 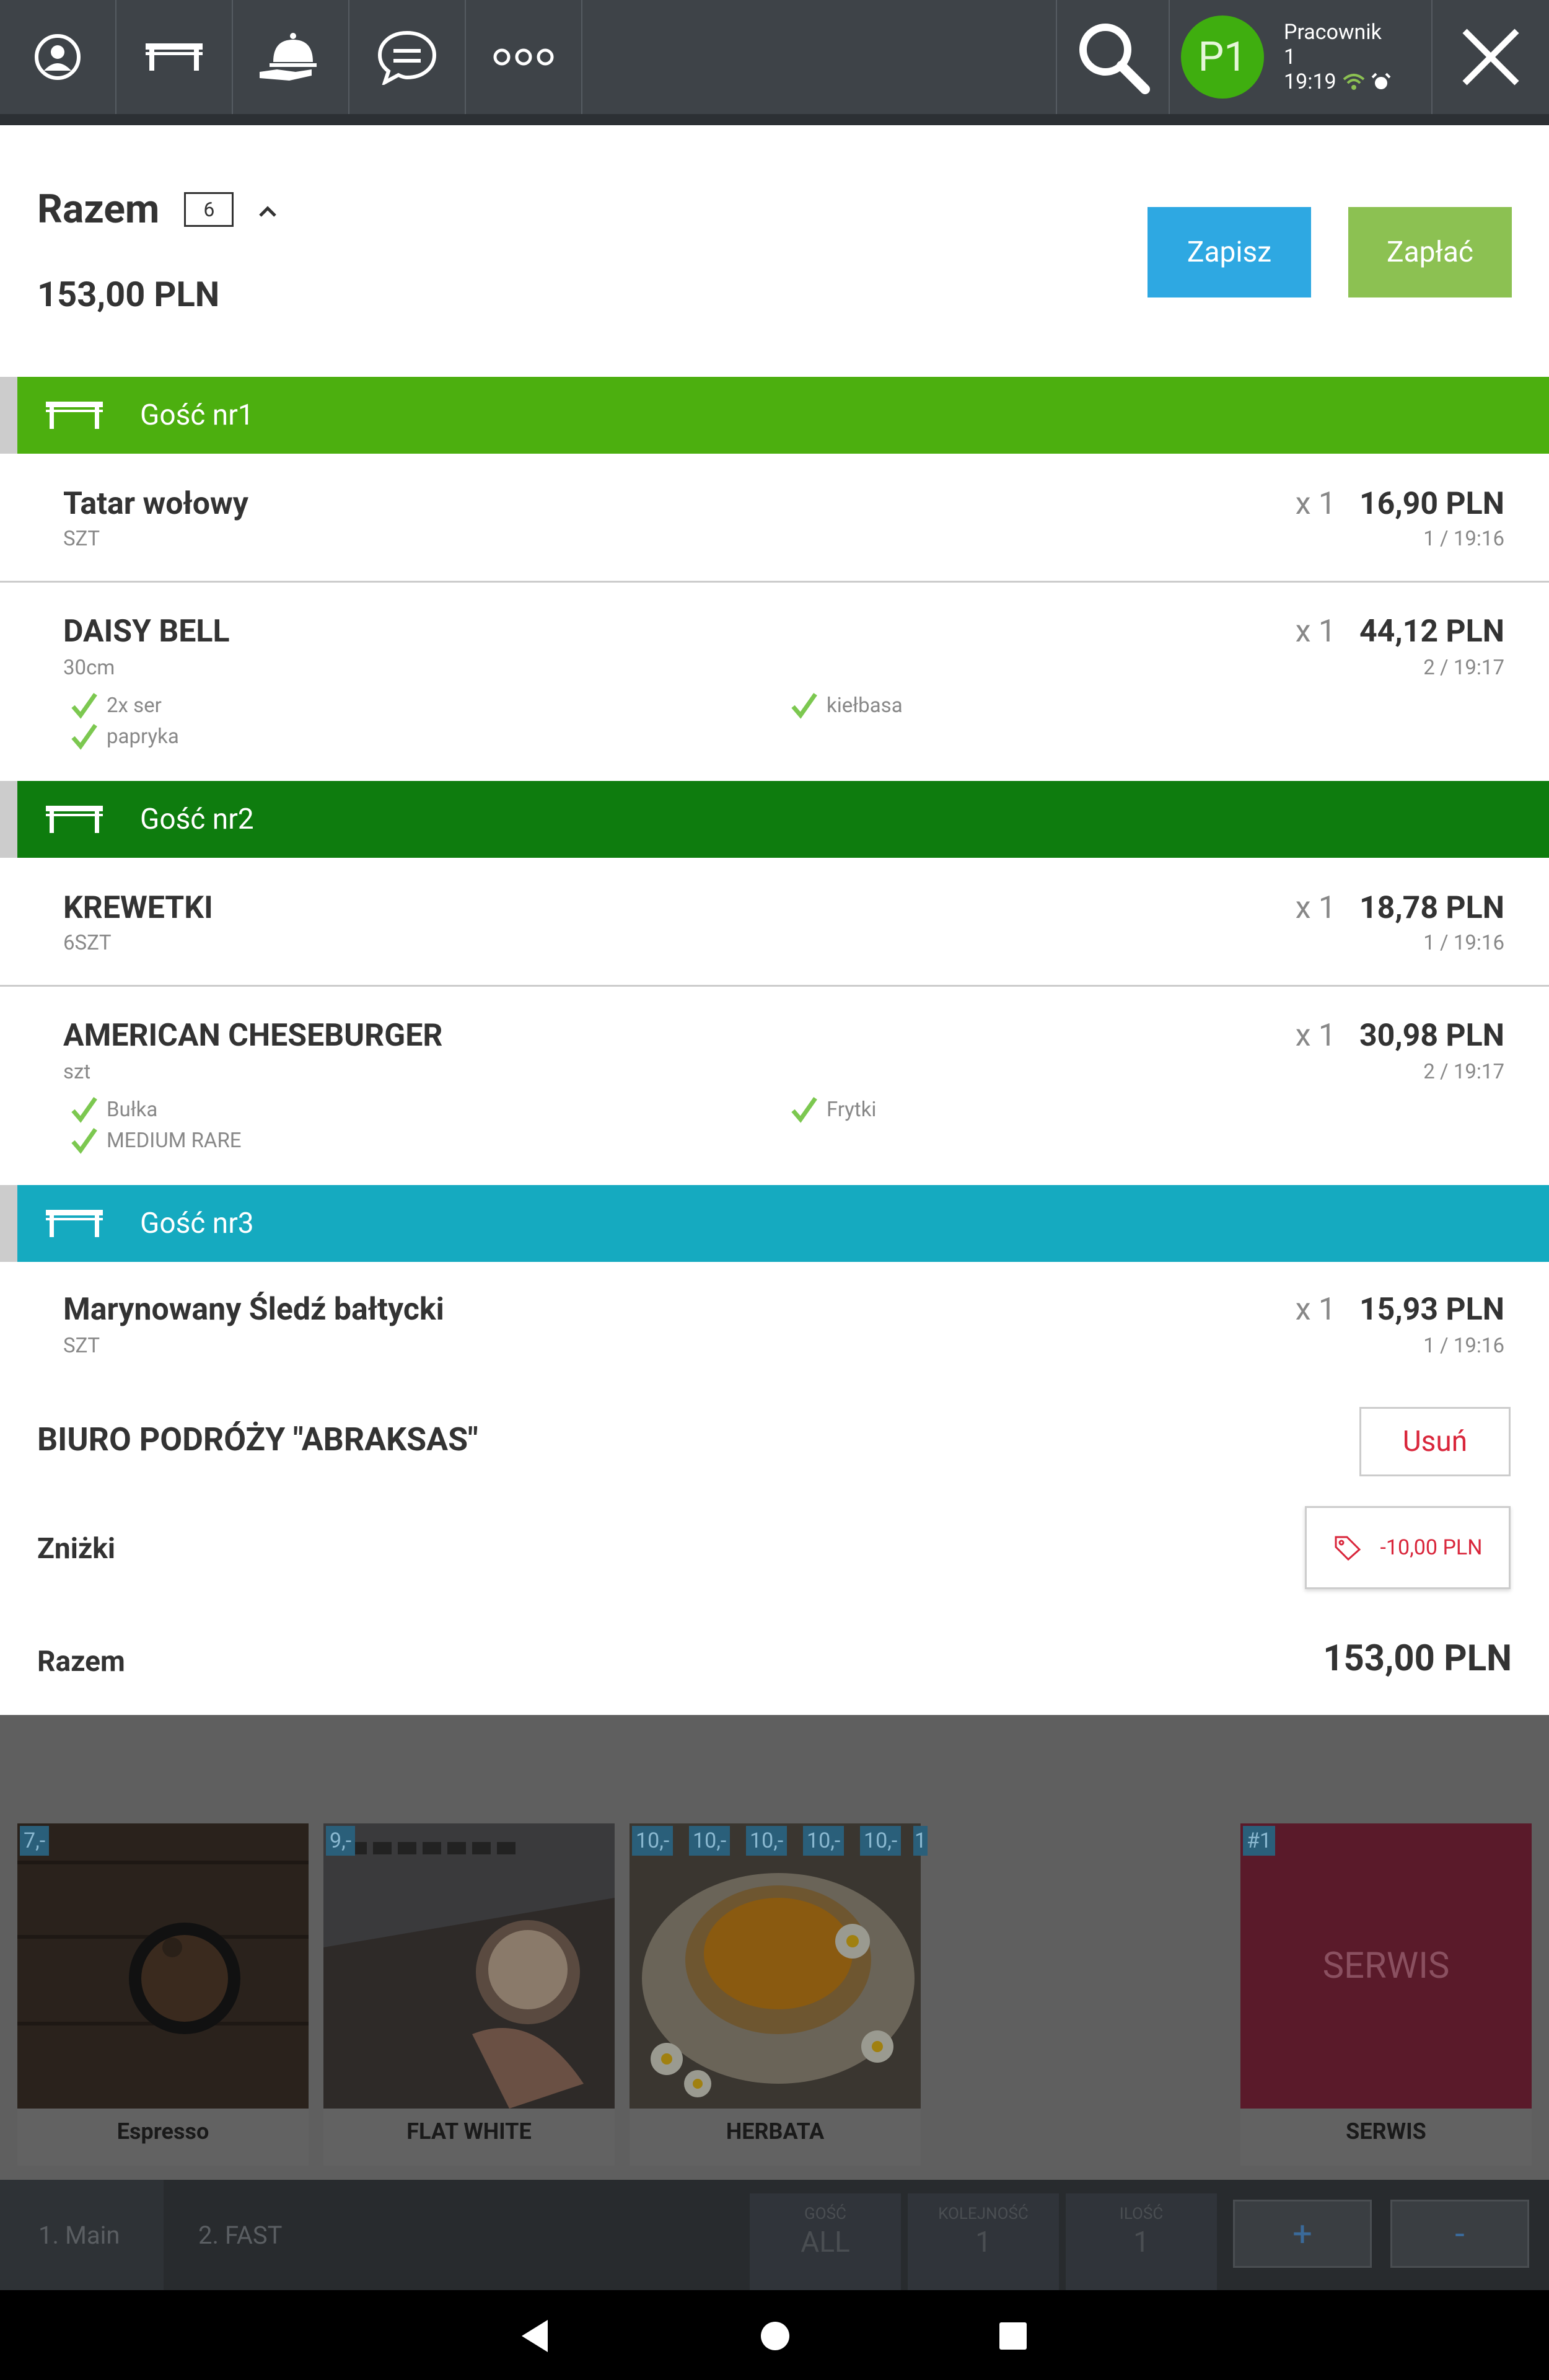 I want to click on guest-label: Gość nr2, so click(x=197, y=819).